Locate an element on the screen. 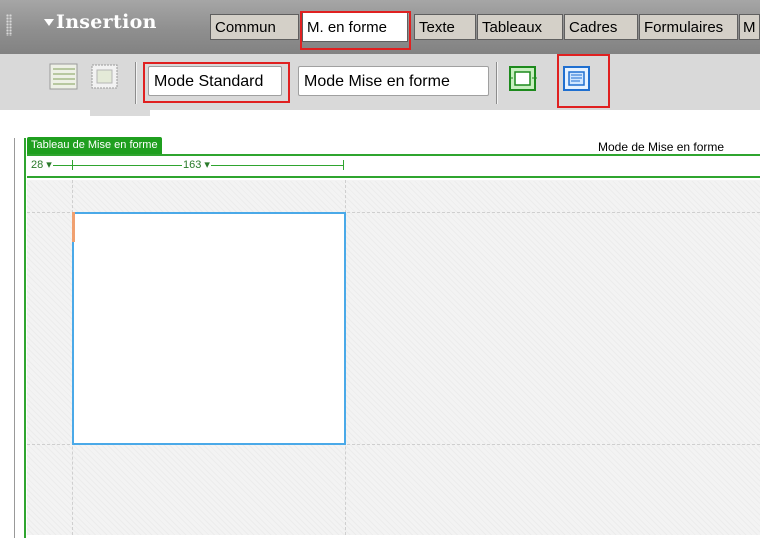 The width and height of the screenshot is (760, 539). panel-collapse-arrow-icon is located at coordinates (49, 22).